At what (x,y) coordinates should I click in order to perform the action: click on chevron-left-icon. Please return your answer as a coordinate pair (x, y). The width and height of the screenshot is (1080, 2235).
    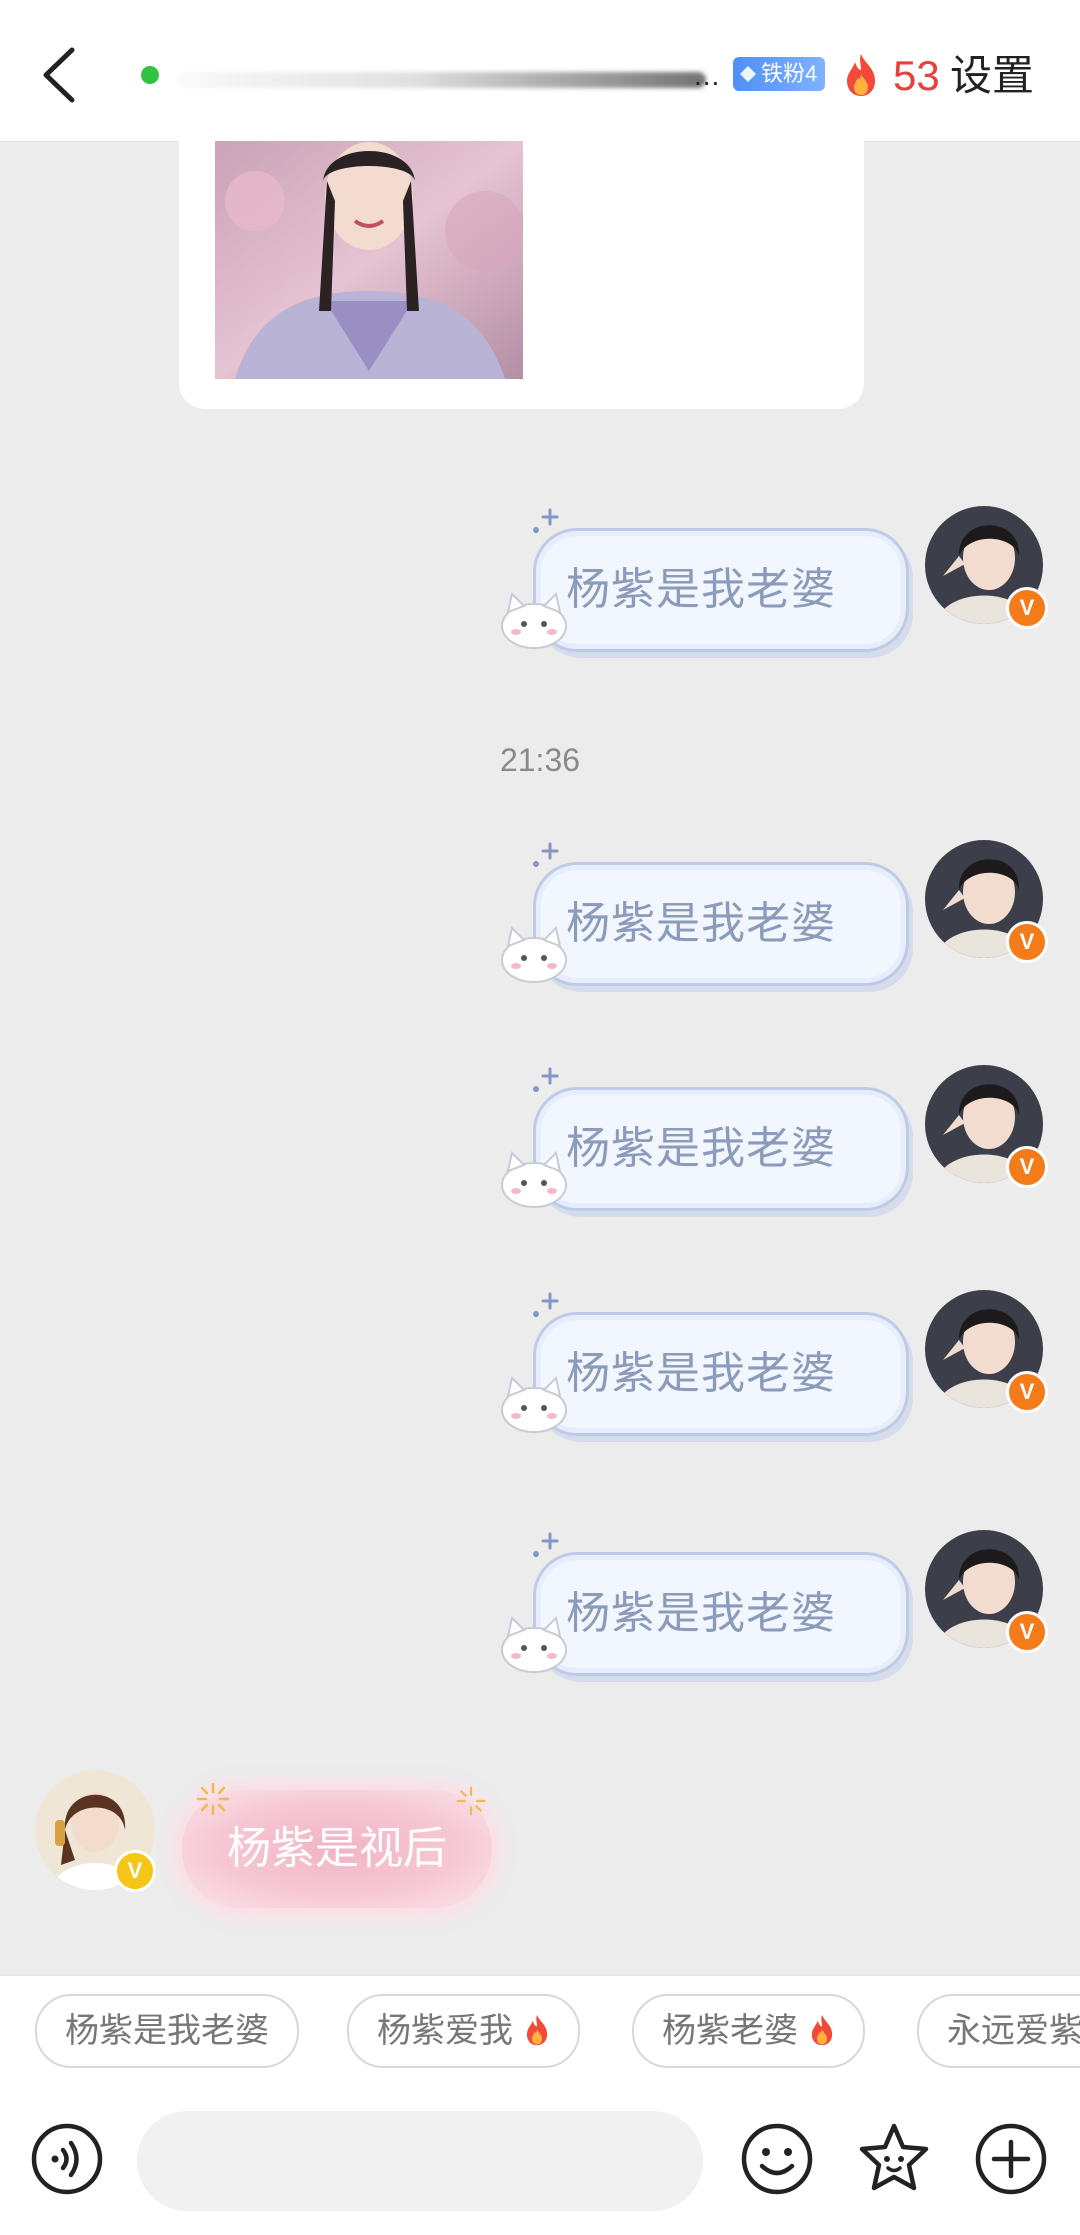
    Looking at the image, I should click on (59, 75).